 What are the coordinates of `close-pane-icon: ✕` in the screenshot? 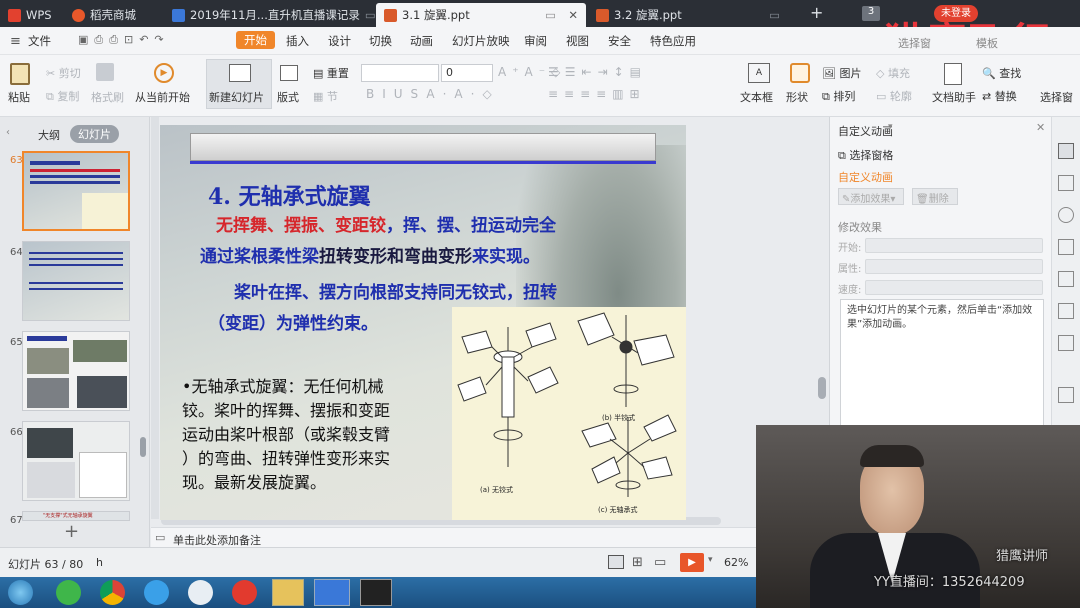 It's located at (1040, 127).